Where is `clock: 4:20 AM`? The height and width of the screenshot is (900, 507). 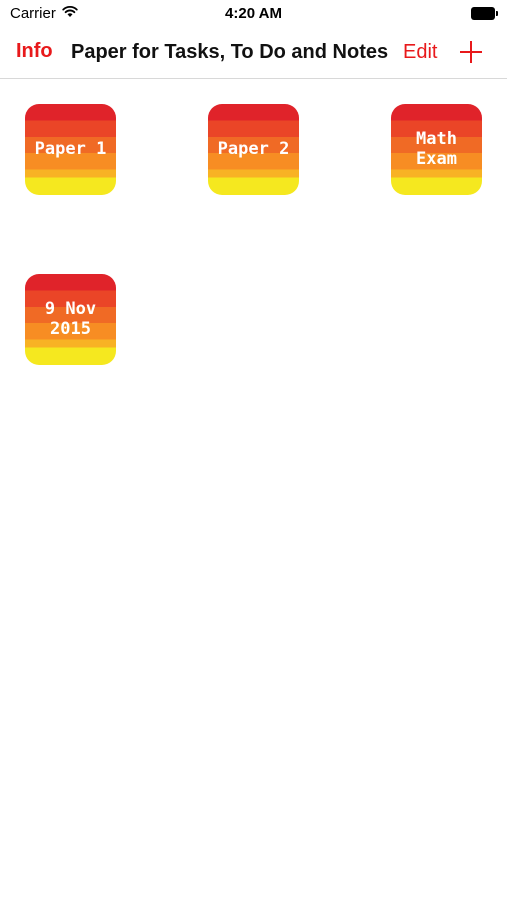 clock: 4:20 AM is located at coordinates (253, 13).